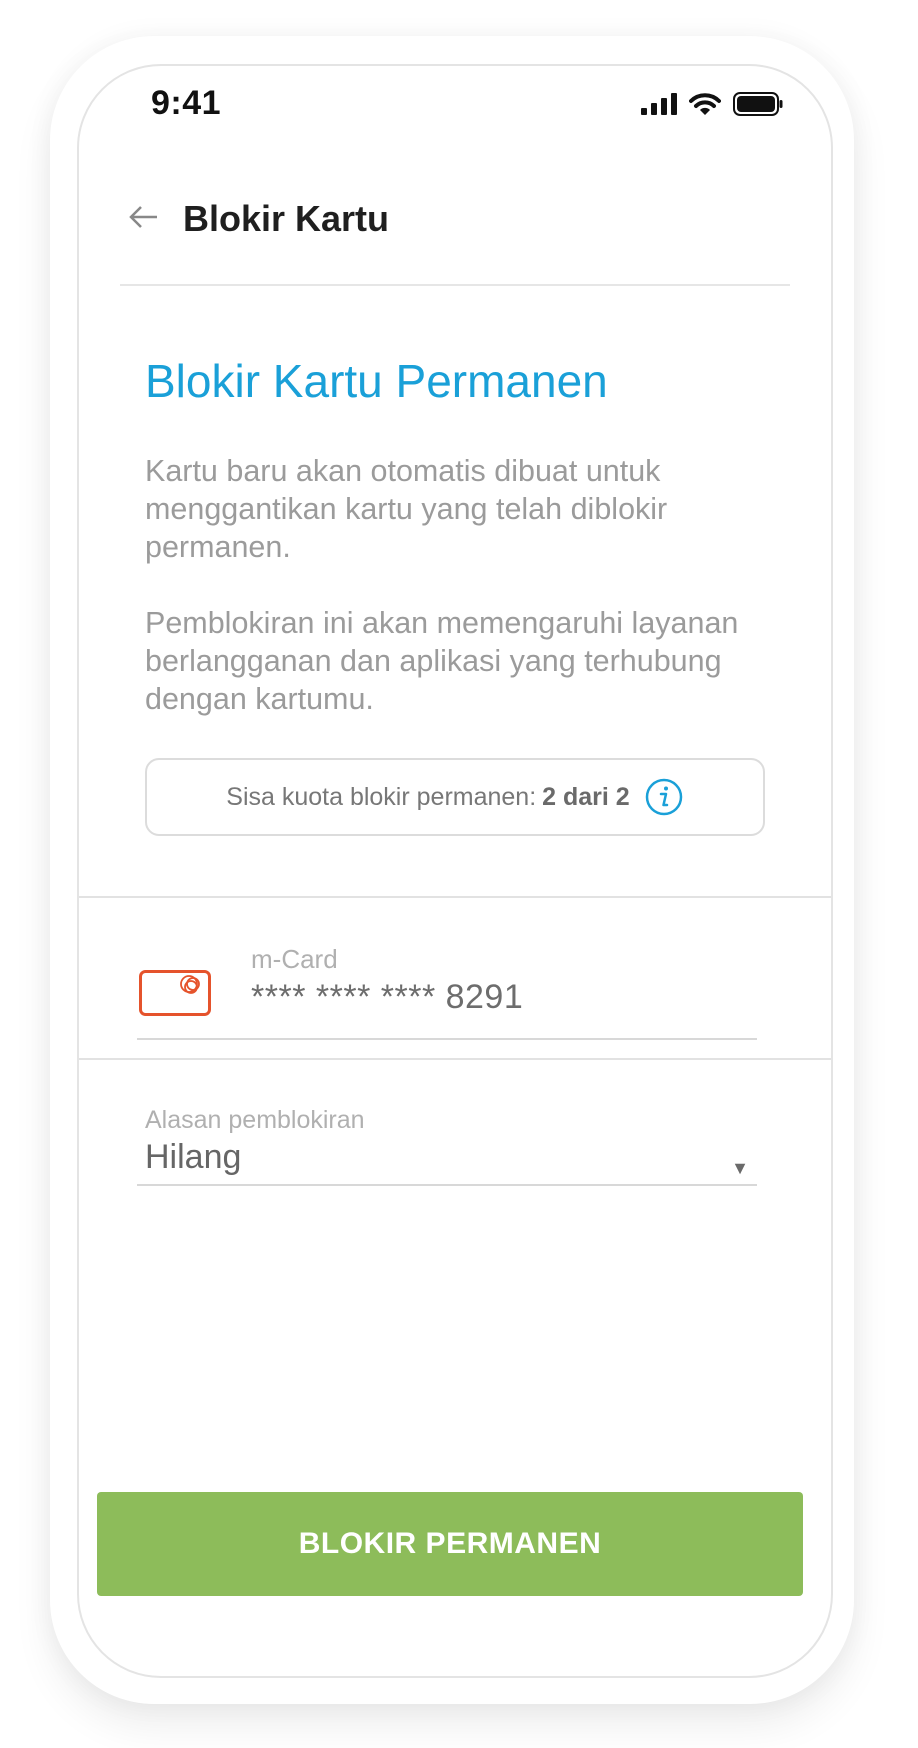 Image resolution: width=918 pixels, height=1748 pixels. I want to click on card-underline, so click(447, 1039).